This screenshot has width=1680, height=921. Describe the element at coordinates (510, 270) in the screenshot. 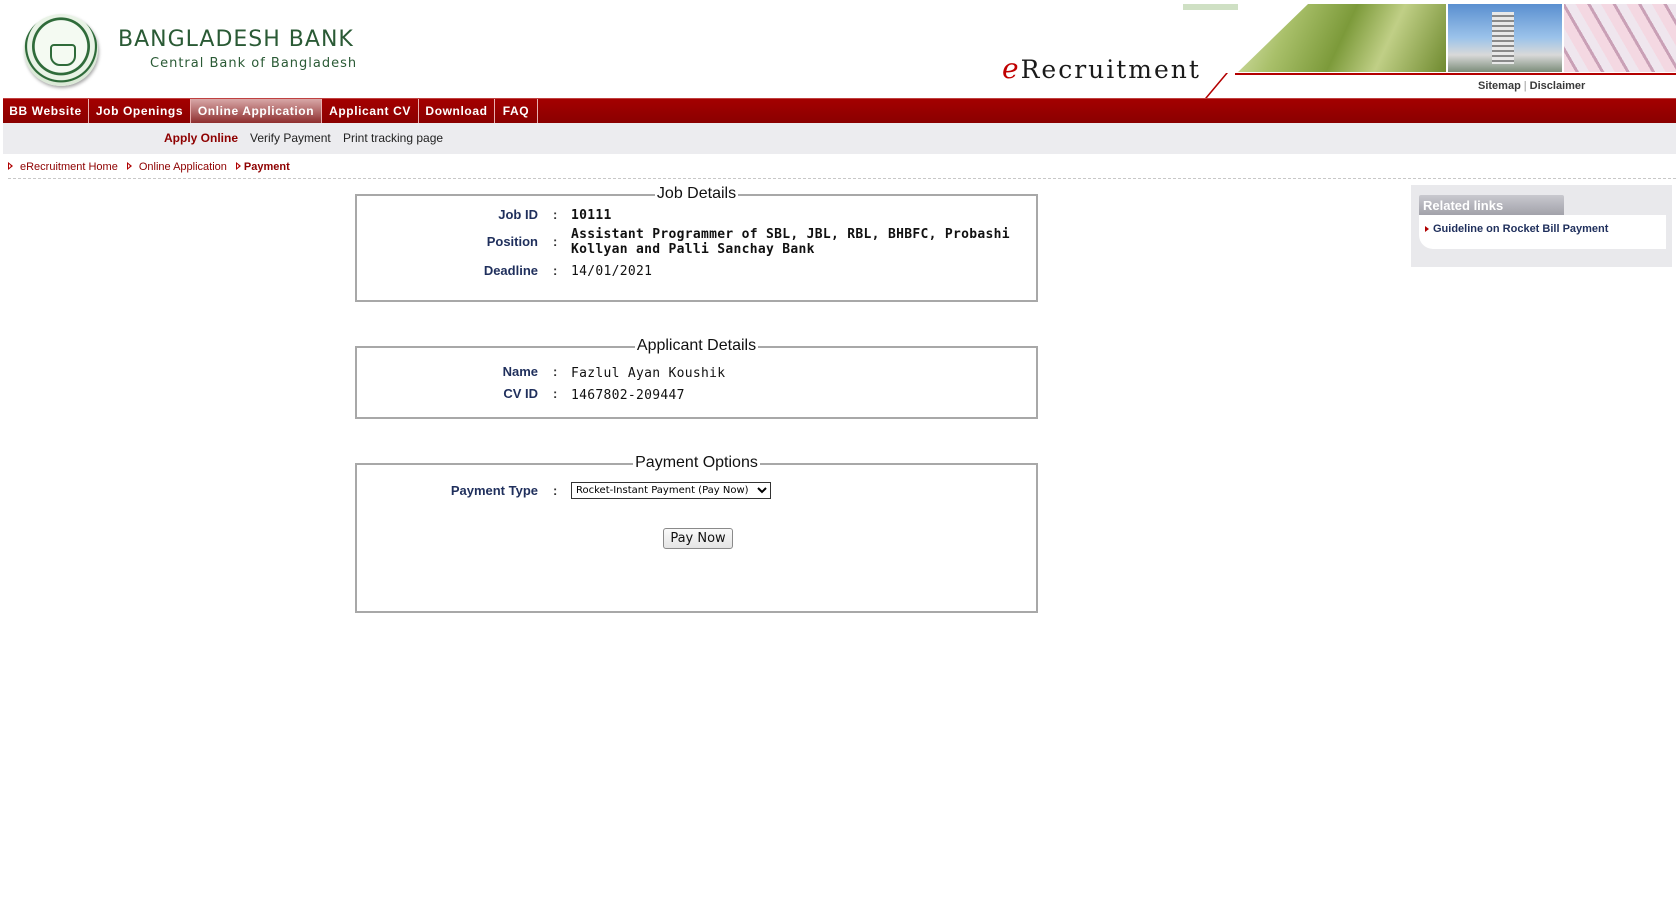

I see `deadline-label: Deadline` at that location.